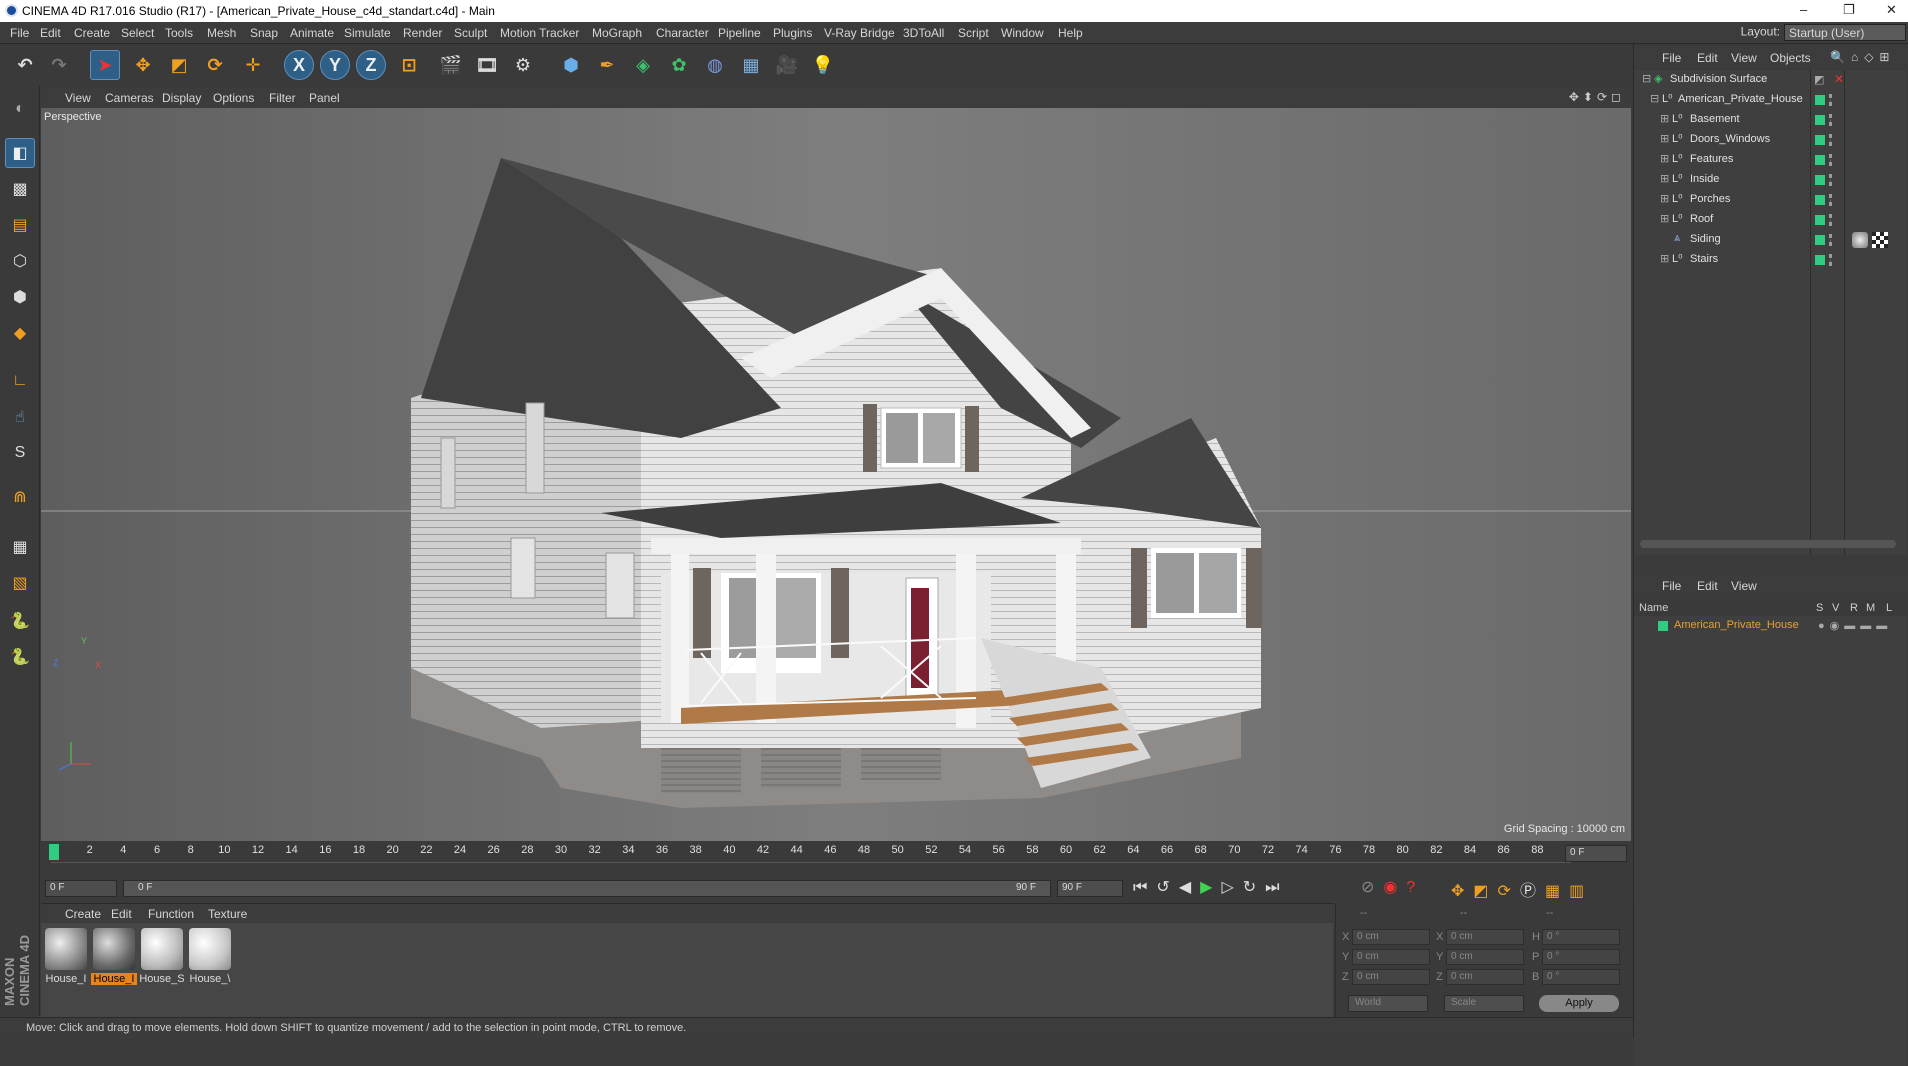  Describe the element at coordinates (923, 33) in the screenshot. I see `menu-3dtoall: 3DToAll` at that location.